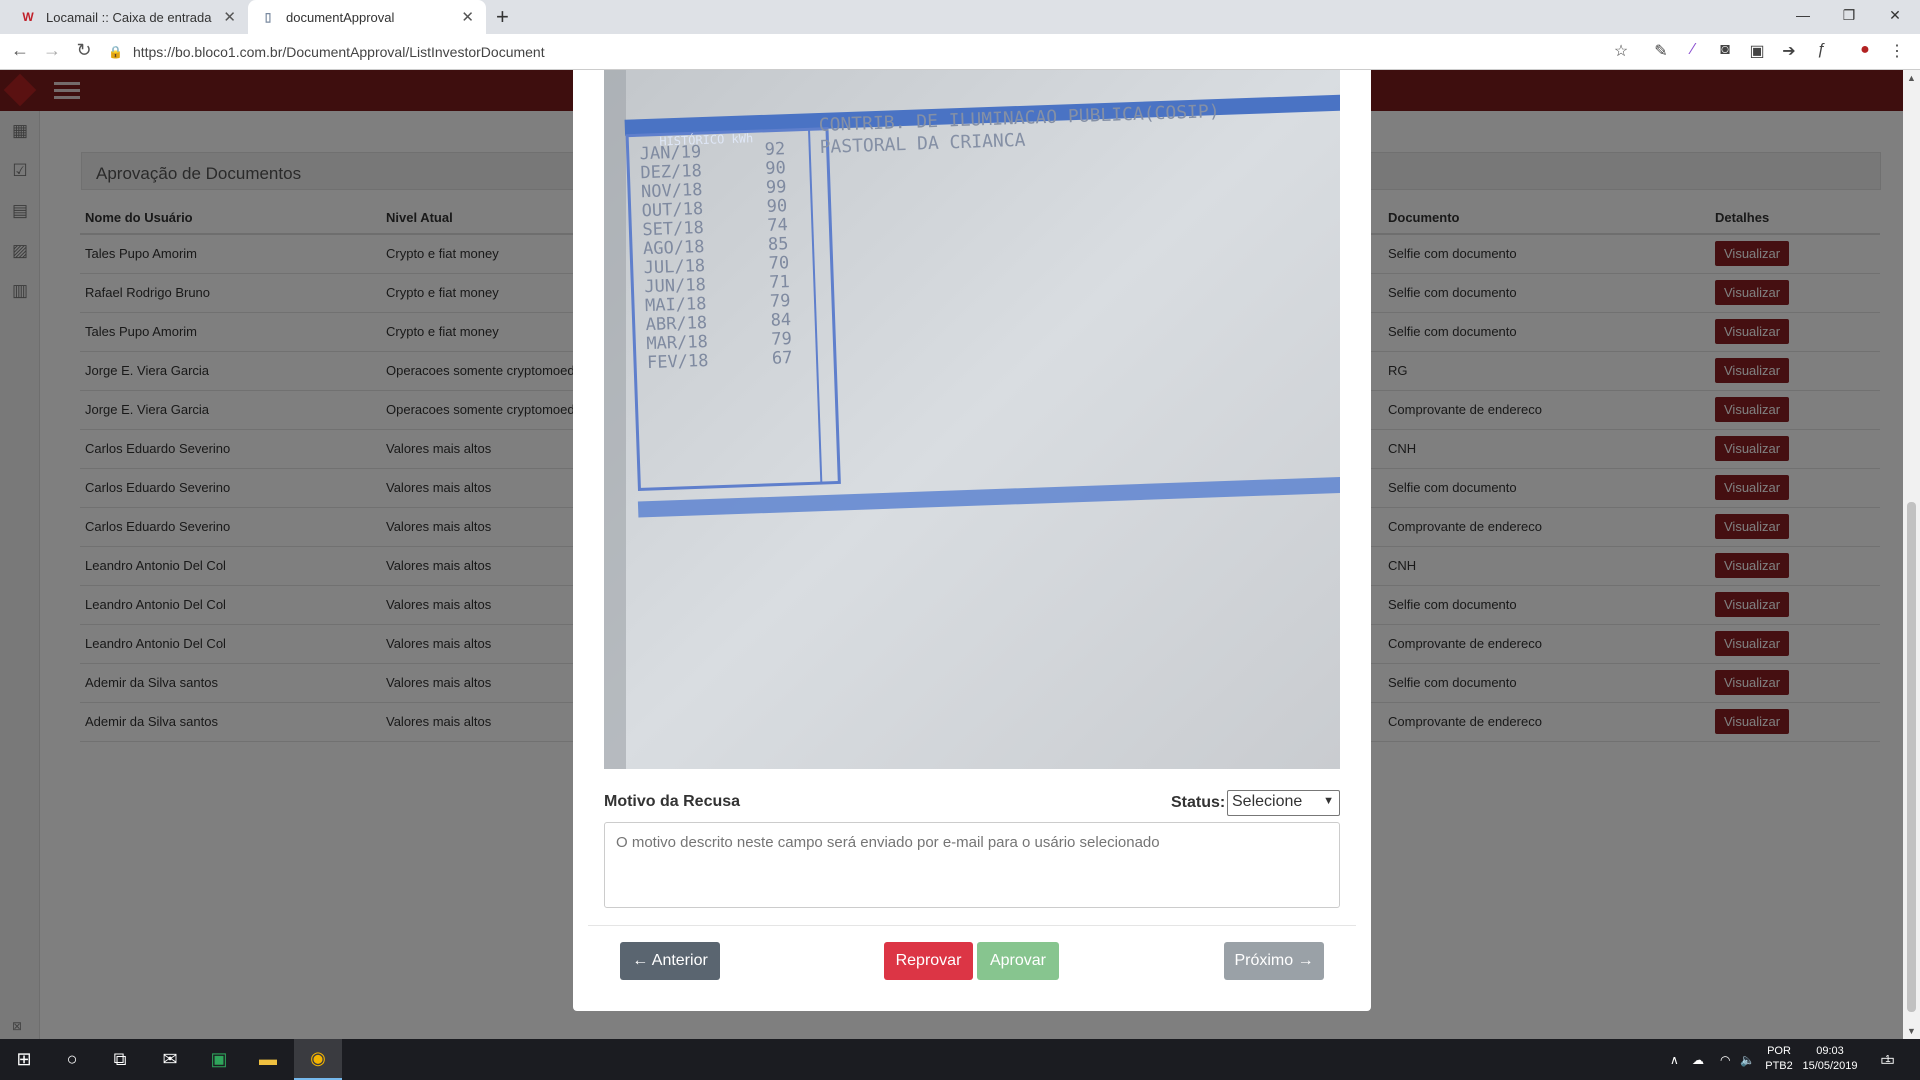  I want to click on clock-time: 09:03, so click(1830, 1051).